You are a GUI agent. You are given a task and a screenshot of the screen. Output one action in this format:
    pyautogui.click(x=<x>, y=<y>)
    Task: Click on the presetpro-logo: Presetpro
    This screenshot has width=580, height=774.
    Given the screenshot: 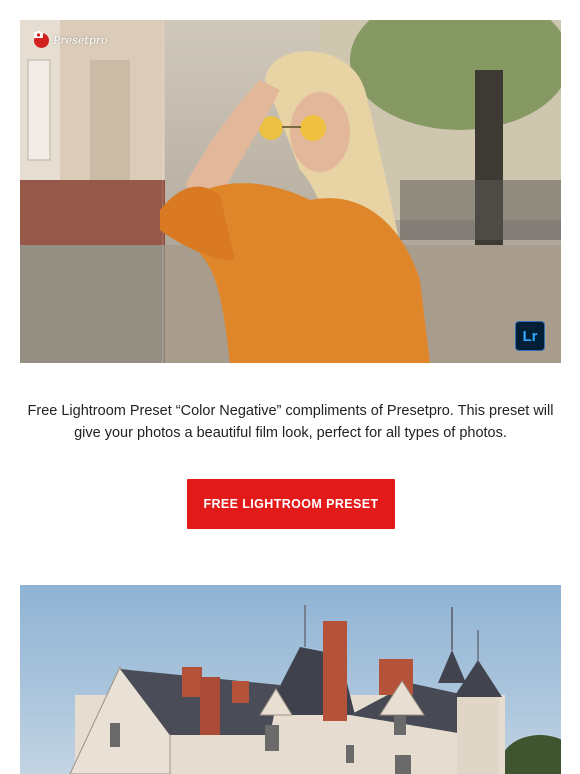 What is the action you would take?
    pyautogui.click(x=71, y=40)
    